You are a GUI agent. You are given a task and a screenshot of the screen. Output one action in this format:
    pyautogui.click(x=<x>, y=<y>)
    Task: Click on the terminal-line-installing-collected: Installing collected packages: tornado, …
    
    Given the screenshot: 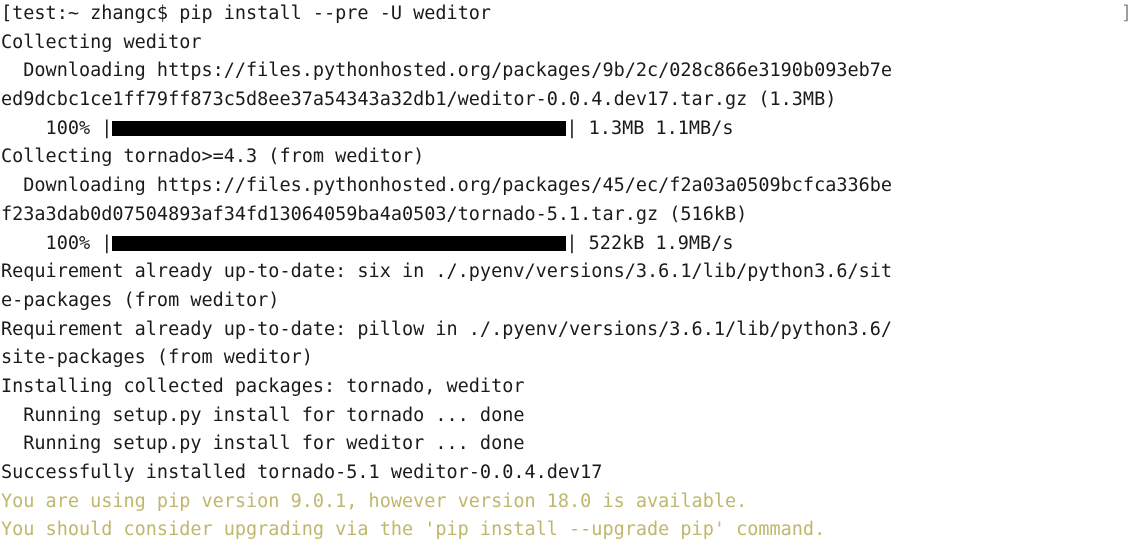 What is the action you would take?
    pyautogui.click(x=263, y=386)
    